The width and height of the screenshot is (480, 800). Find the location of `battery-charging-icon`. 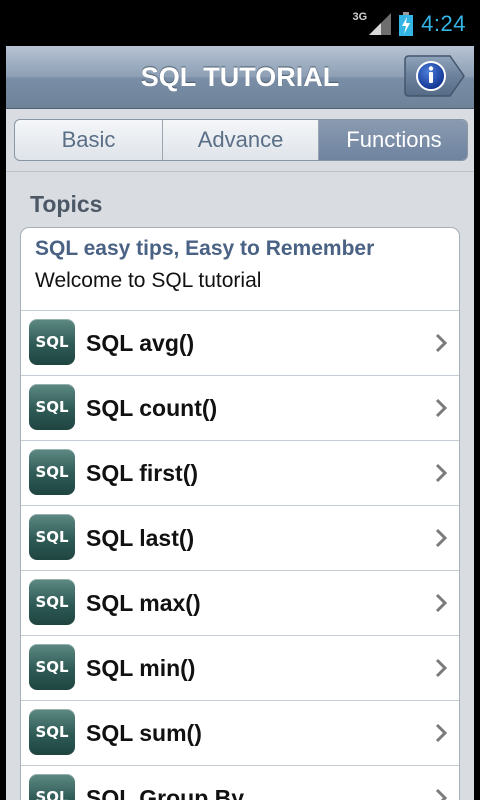

battery-charging-icon is located at coordinates (406, 24).